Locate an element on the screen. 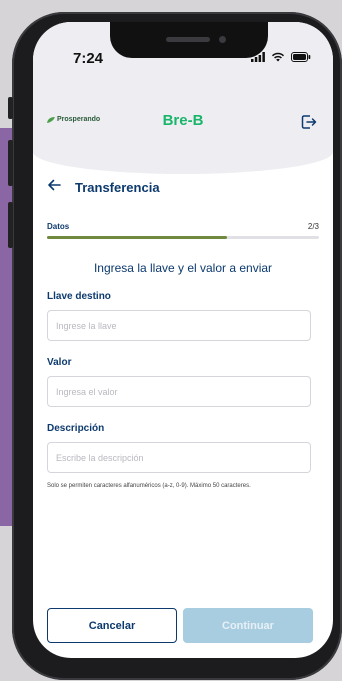  arrow-left-icon is located at coordinates (54, 185).